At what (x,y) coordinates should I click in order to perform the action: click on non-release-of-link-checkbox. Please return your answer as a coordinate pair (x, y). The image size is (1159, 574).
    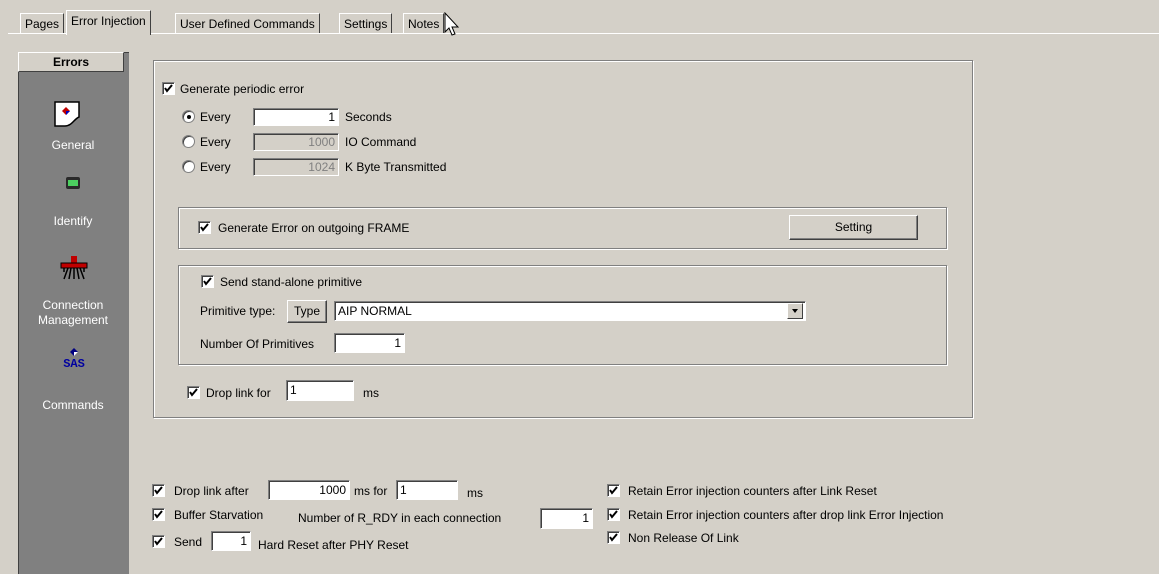
    Looking at the image, I should click on (613, 537).